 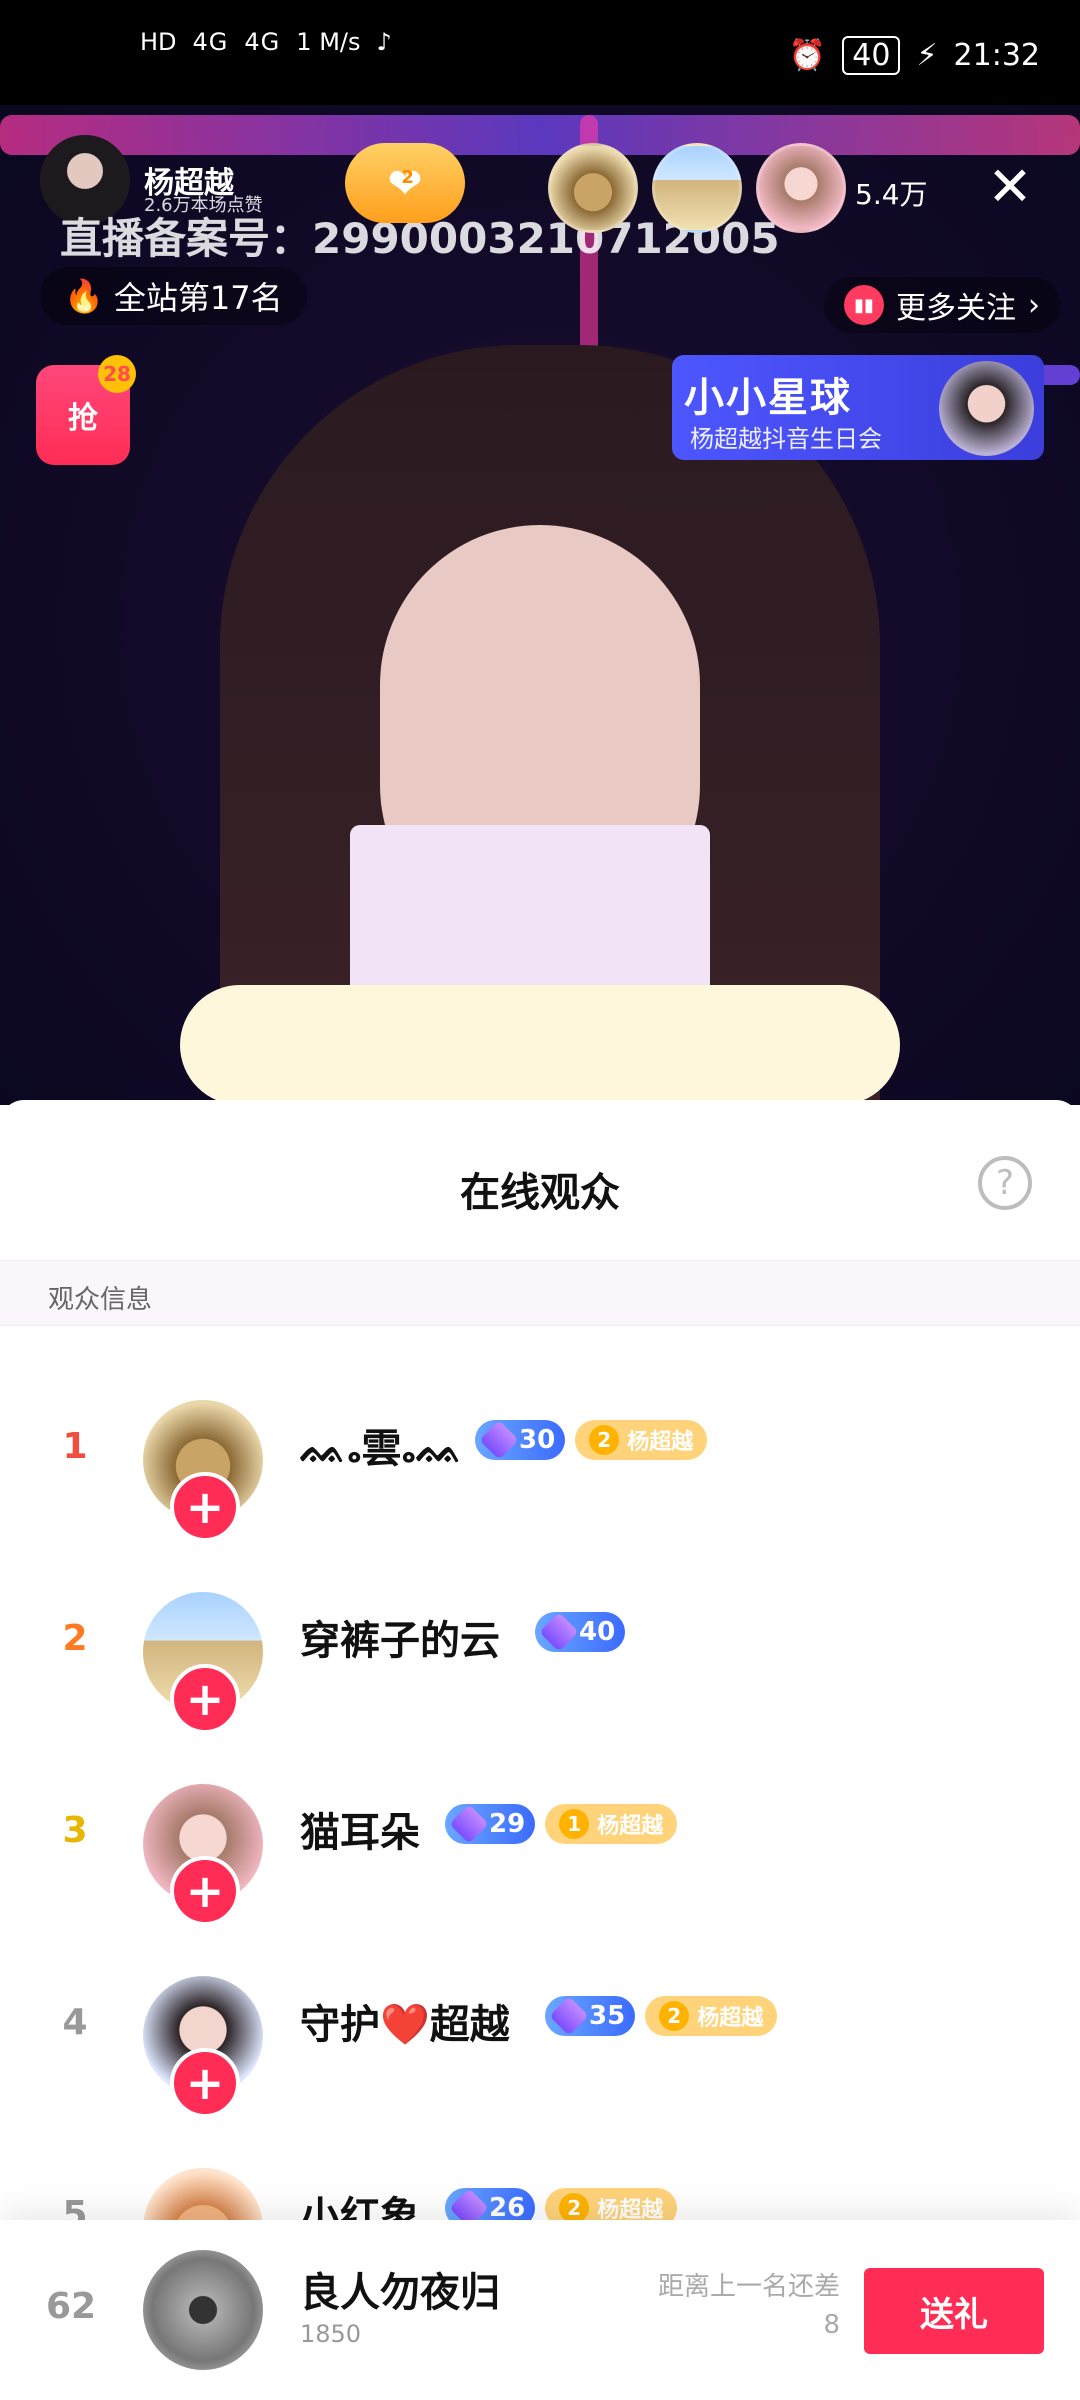 I want to click on my-name: 良人勿夜归, so click(x=400, y=2293).